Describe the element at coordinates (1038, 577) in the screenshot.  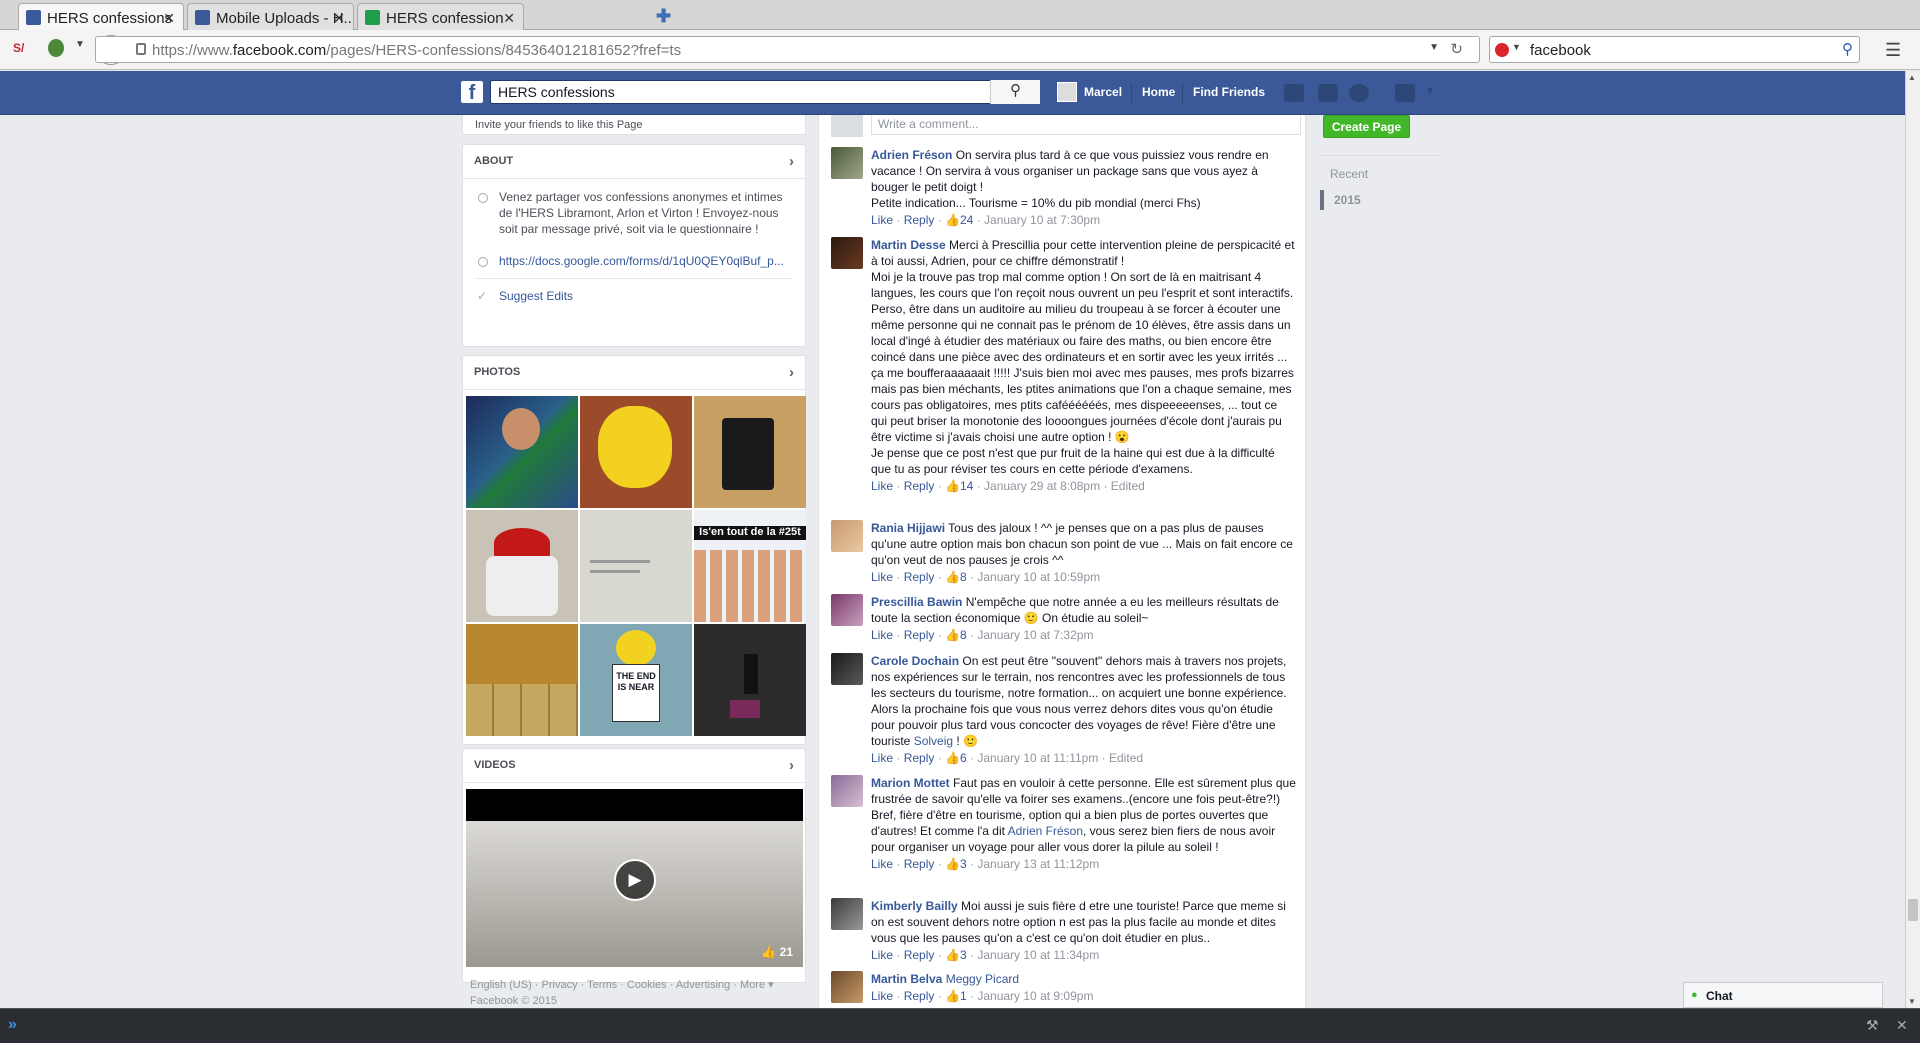
I see `comment-date: January 10 at 10:59pm` at that location.